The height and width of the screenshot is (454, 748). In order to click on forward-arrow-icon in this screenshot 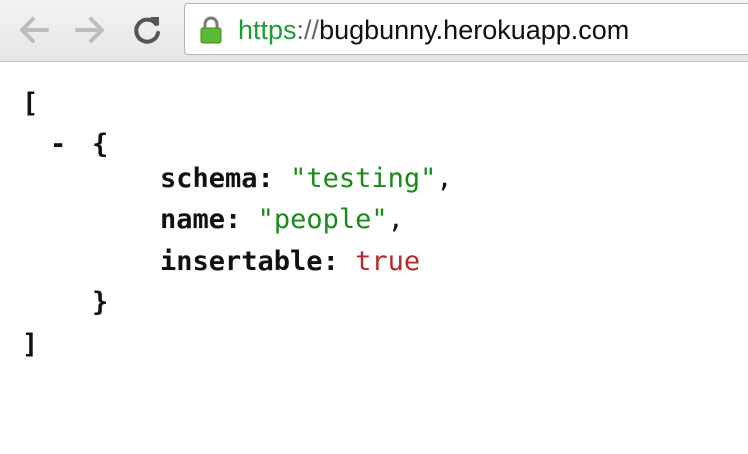, I will do `click(89, 30)`.